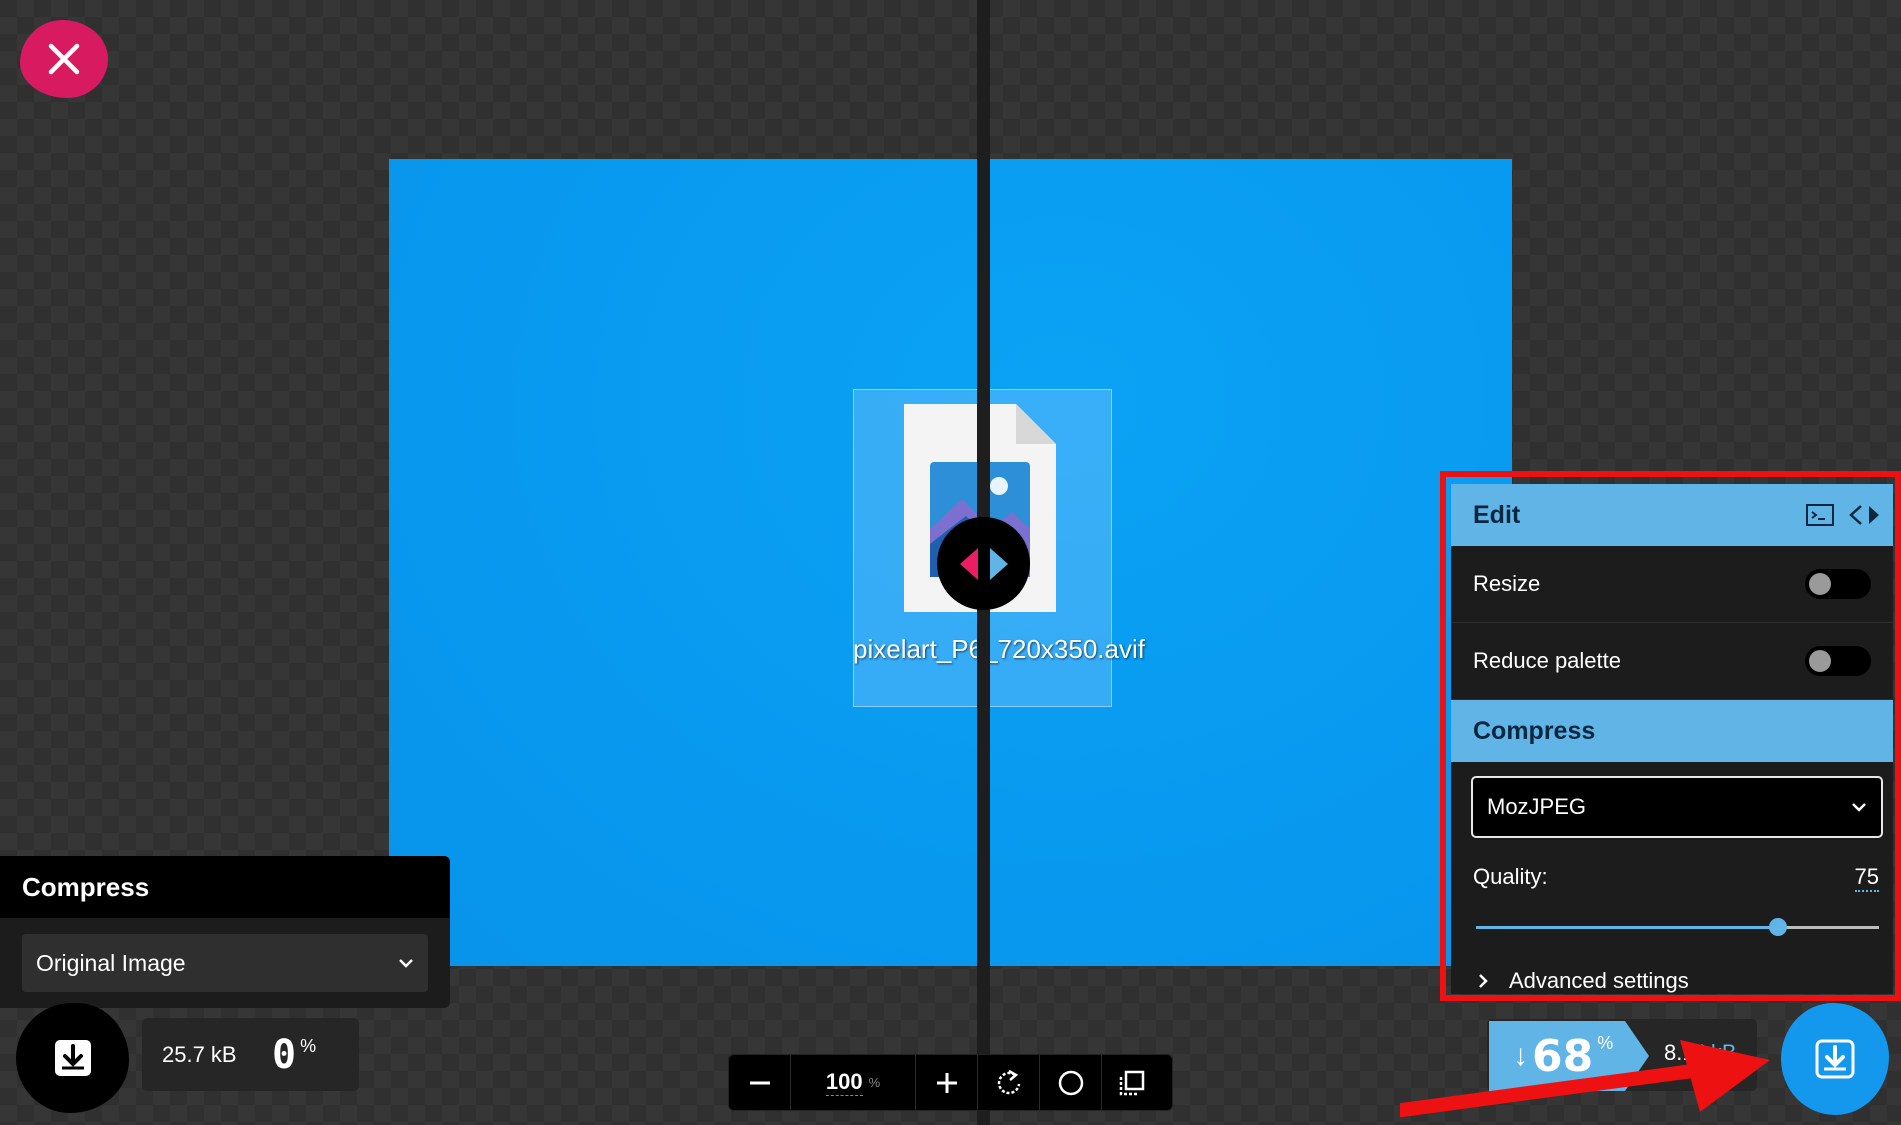  What do you see at coordinates (874, 1082) in the screenshot?
I see `zoom-level-unit: %` at bounding box center [874, 1082].